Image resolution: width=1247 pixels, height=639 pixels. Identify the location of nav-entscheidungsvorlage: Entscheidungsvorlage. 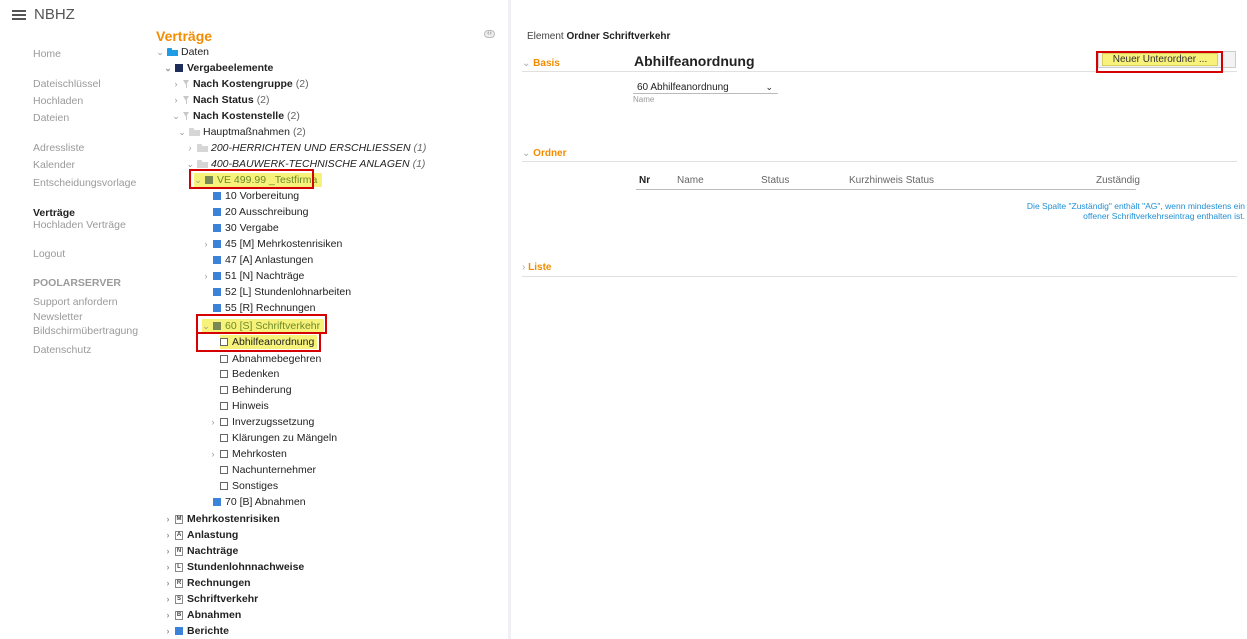
(84, 183).